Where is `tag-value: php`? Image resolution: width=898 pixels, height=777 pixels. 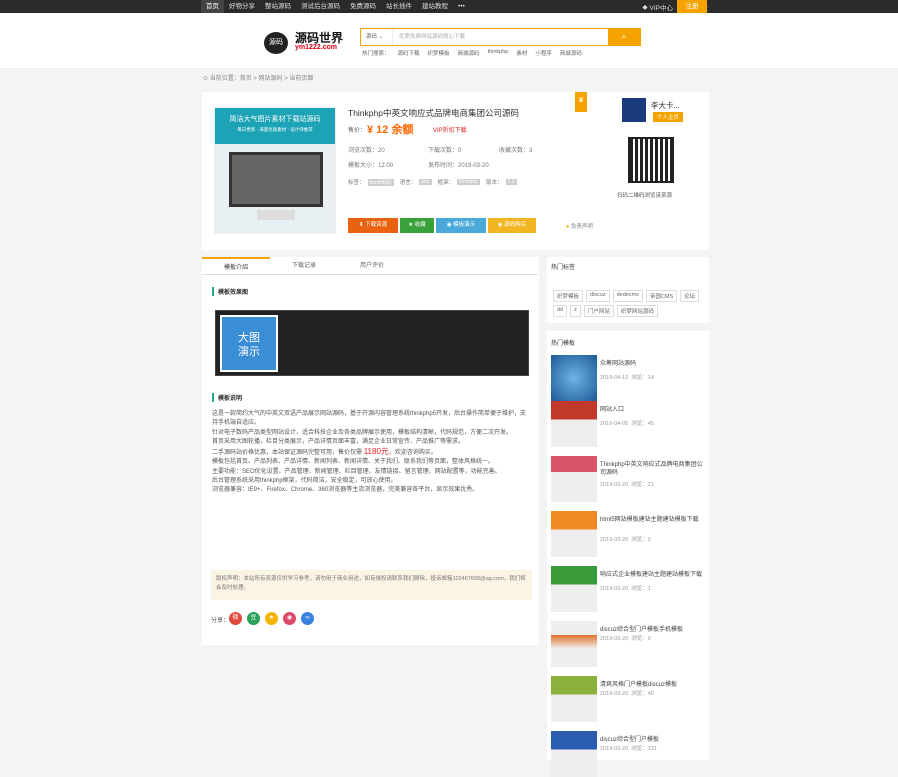
tag-value: php is located at coordinates (425, 182).